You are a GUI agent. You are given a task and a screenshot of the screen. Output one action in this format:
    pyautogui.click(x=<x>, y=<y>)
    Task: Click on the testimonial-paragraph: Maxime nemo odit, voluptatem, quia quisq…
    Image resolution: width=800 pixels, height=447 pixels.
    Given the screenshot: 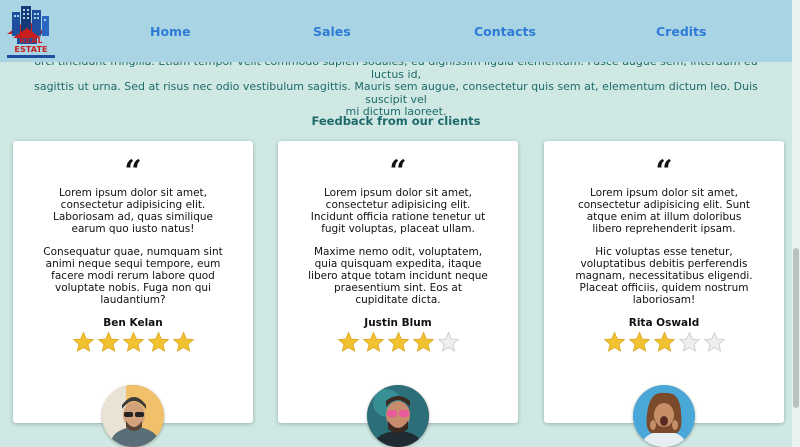 What is the action you would take?
    pyautogui.click(x=398, y=276)
    